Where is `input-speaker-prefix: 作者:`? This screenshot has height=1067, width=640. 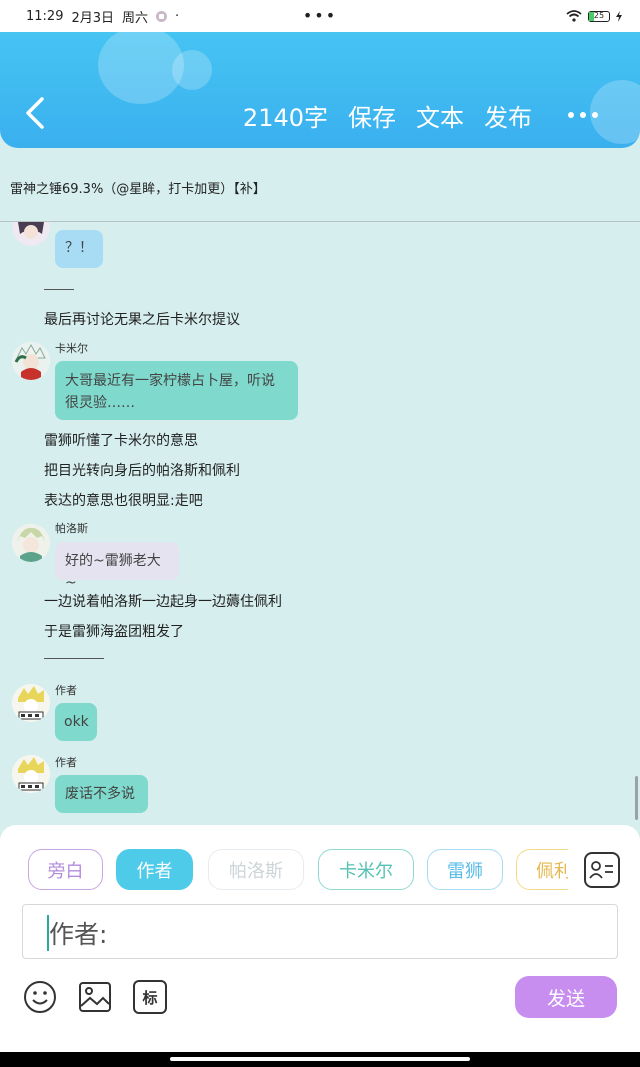 input-speaker-prefix: 作者: is located at coordinates (78, 934).